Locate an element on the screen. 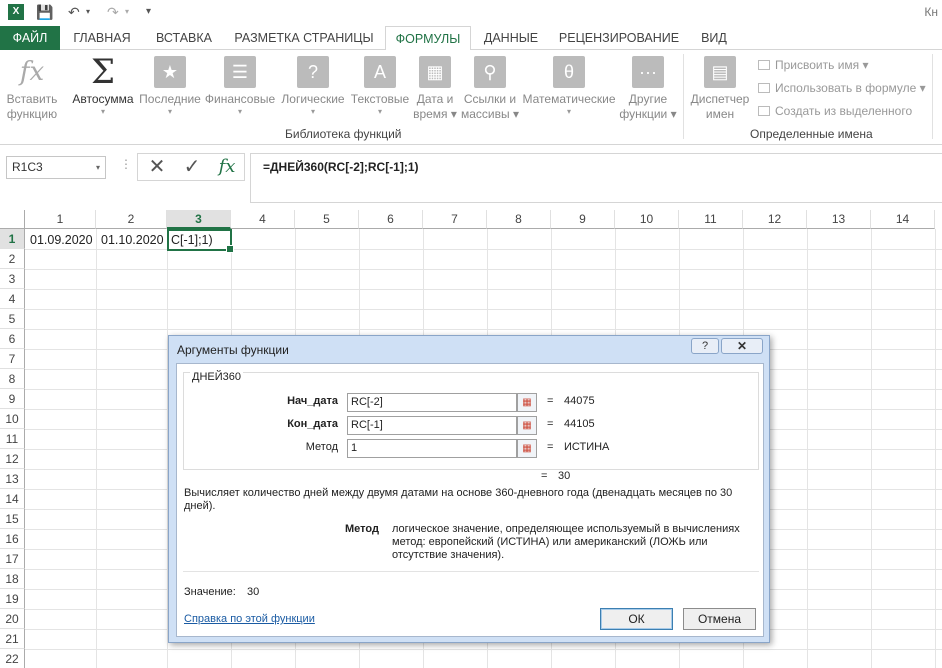  column-header: 10 is located at coordinates (647, 219).